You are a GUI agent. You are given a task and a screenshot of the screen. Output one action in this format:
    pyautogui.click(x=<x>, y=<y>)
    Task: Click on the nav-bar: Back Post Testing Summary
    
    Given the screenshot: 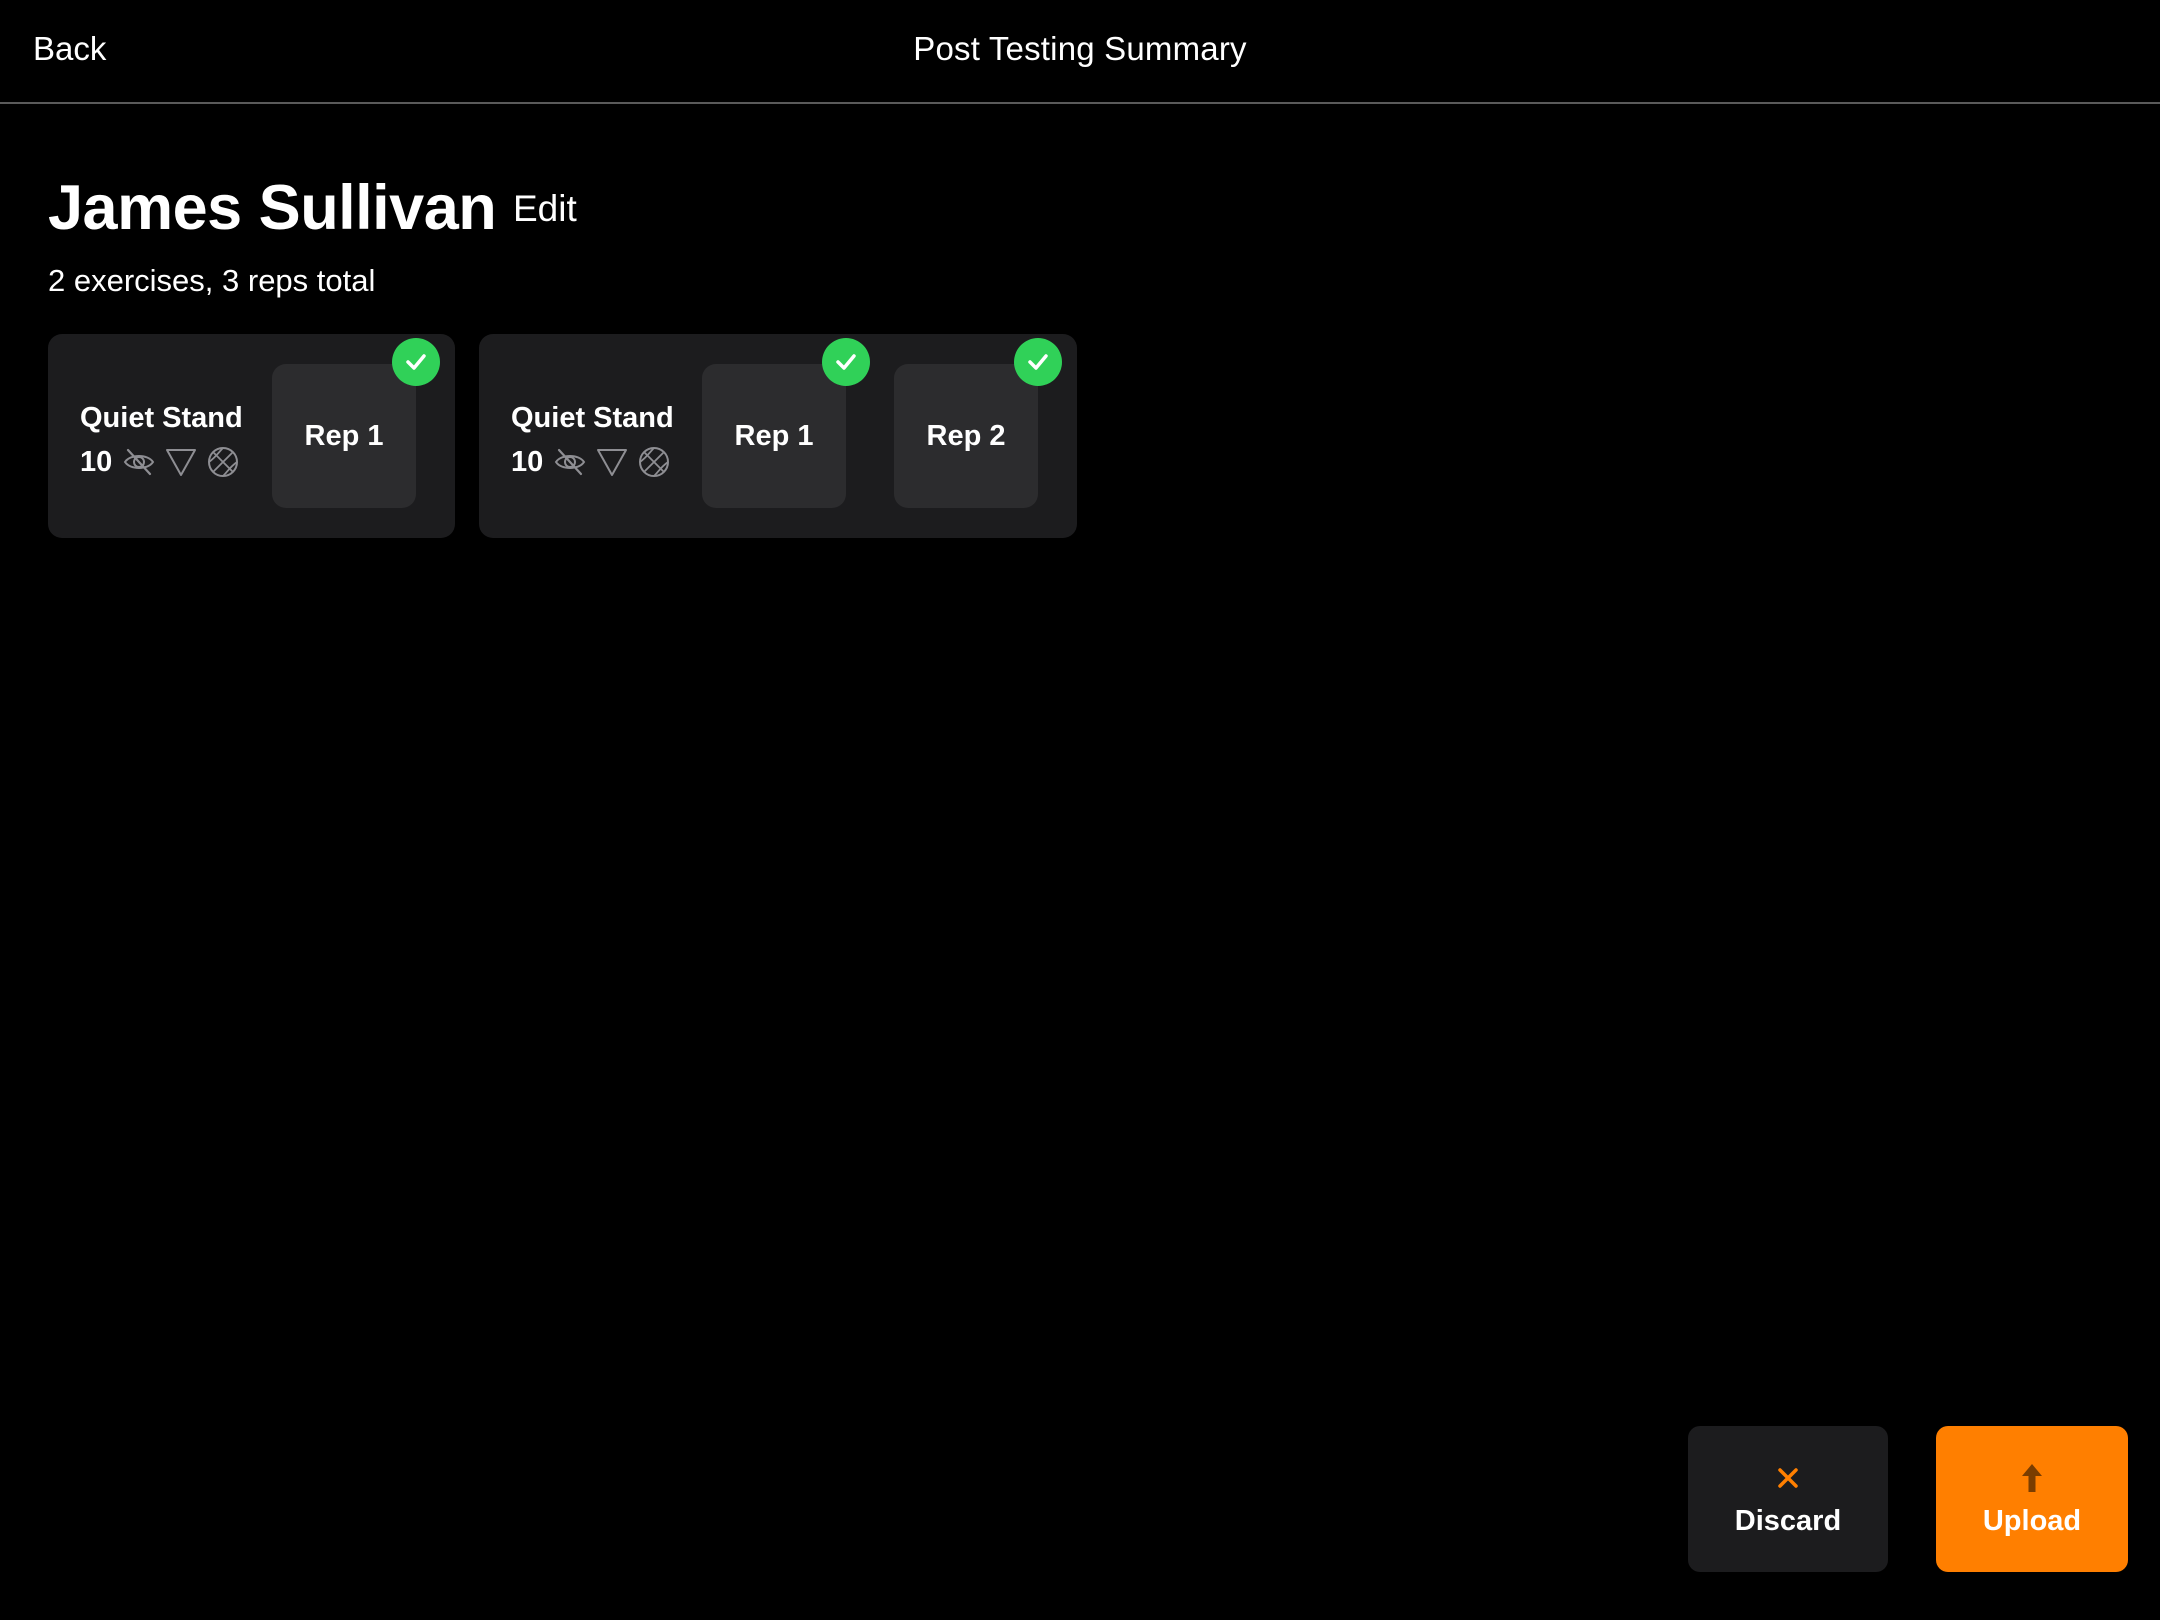 What is the action you would take?
    pyautogui.click(x=1080, y=52)
    